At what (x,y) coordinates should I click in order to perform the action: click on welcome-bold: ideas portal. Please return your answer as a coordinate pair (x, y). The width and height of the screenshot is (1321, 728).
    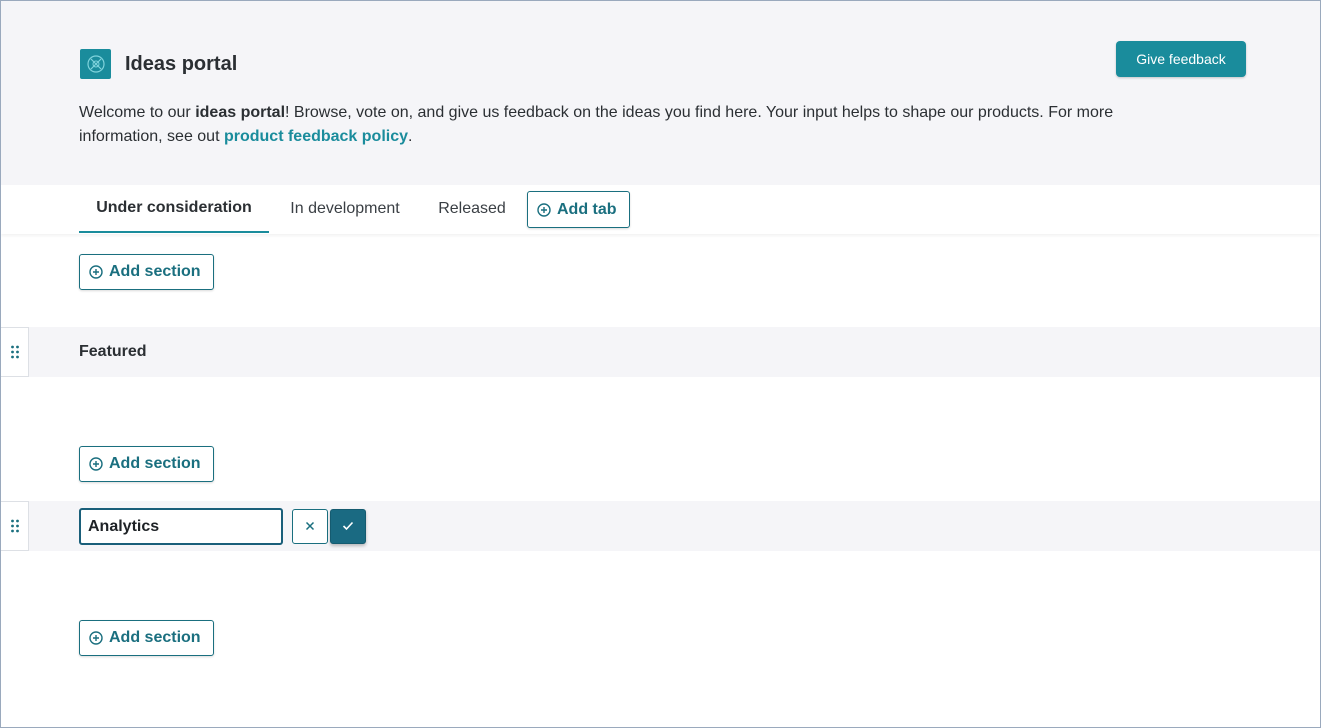
    Looking at the image, I should click on (240, 112).